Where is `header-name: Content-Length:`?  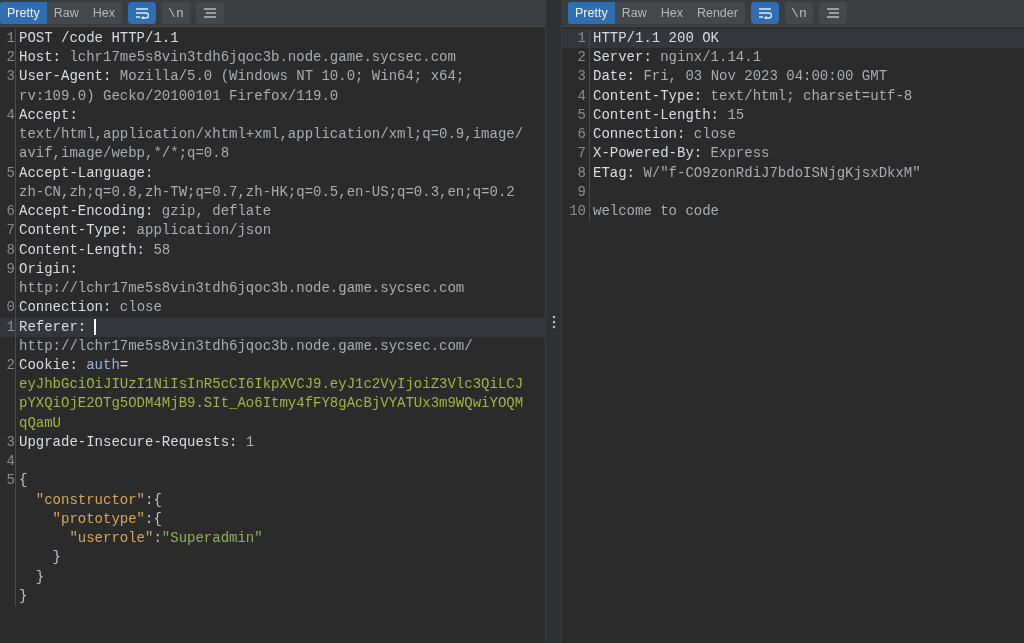
header-name: Content-Length: is located at coordinates (82, 250).